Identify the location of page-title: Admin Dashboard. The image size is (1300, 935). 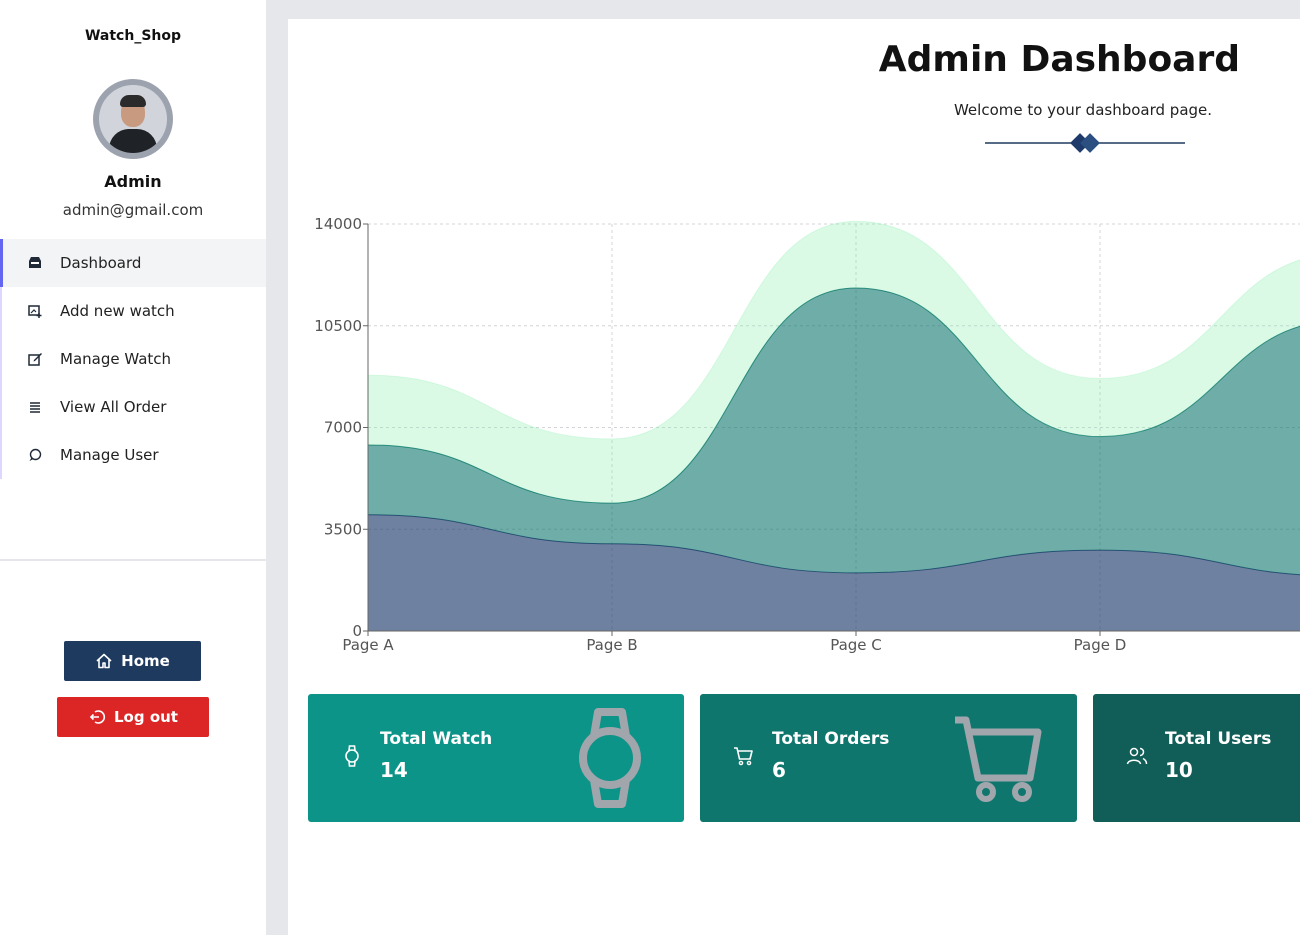
(1059, 59).